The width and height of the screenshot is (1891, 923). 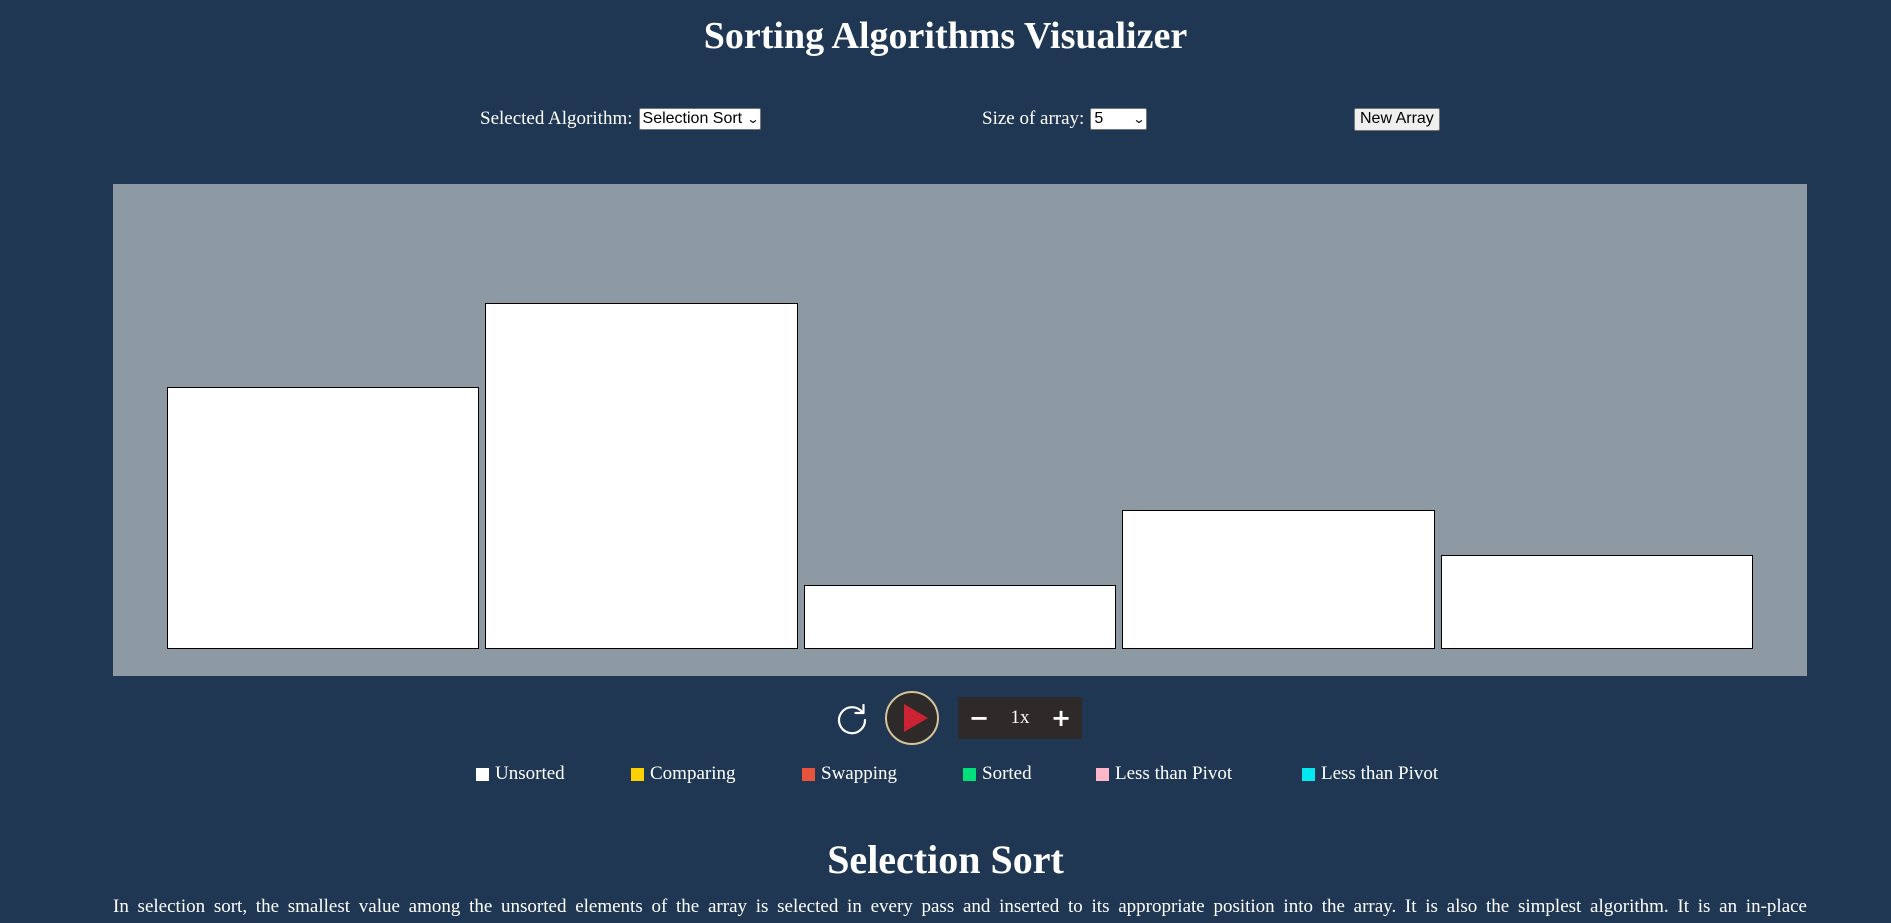 I want to click on size-control: Size of array: 5 ⌄, so click(x=1065, y=119).